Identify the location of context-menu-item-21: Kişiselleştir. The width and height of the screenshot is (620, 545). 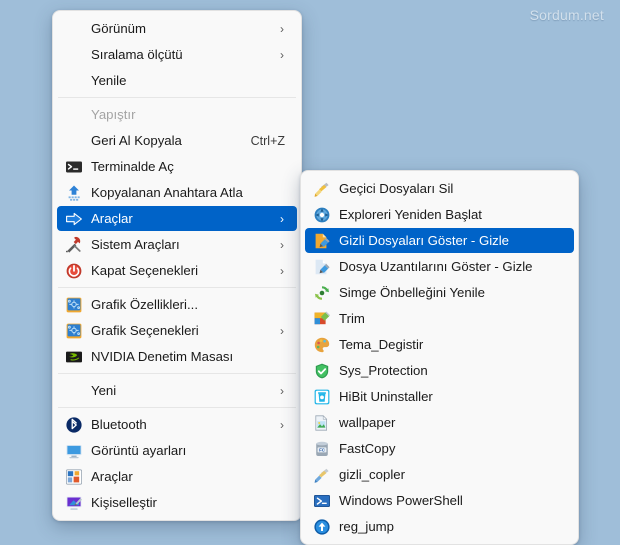
(177, 502).